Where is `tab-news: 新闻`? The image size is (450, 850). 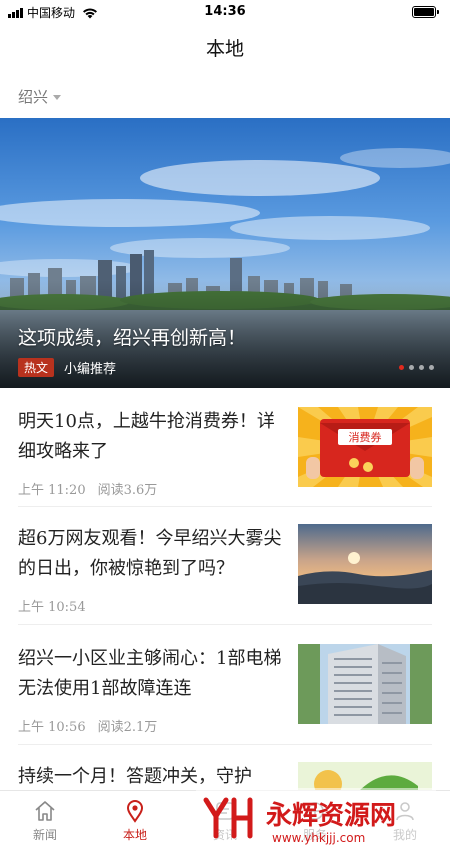
tab-news: 新闻 is located at coordinates (45, 820).